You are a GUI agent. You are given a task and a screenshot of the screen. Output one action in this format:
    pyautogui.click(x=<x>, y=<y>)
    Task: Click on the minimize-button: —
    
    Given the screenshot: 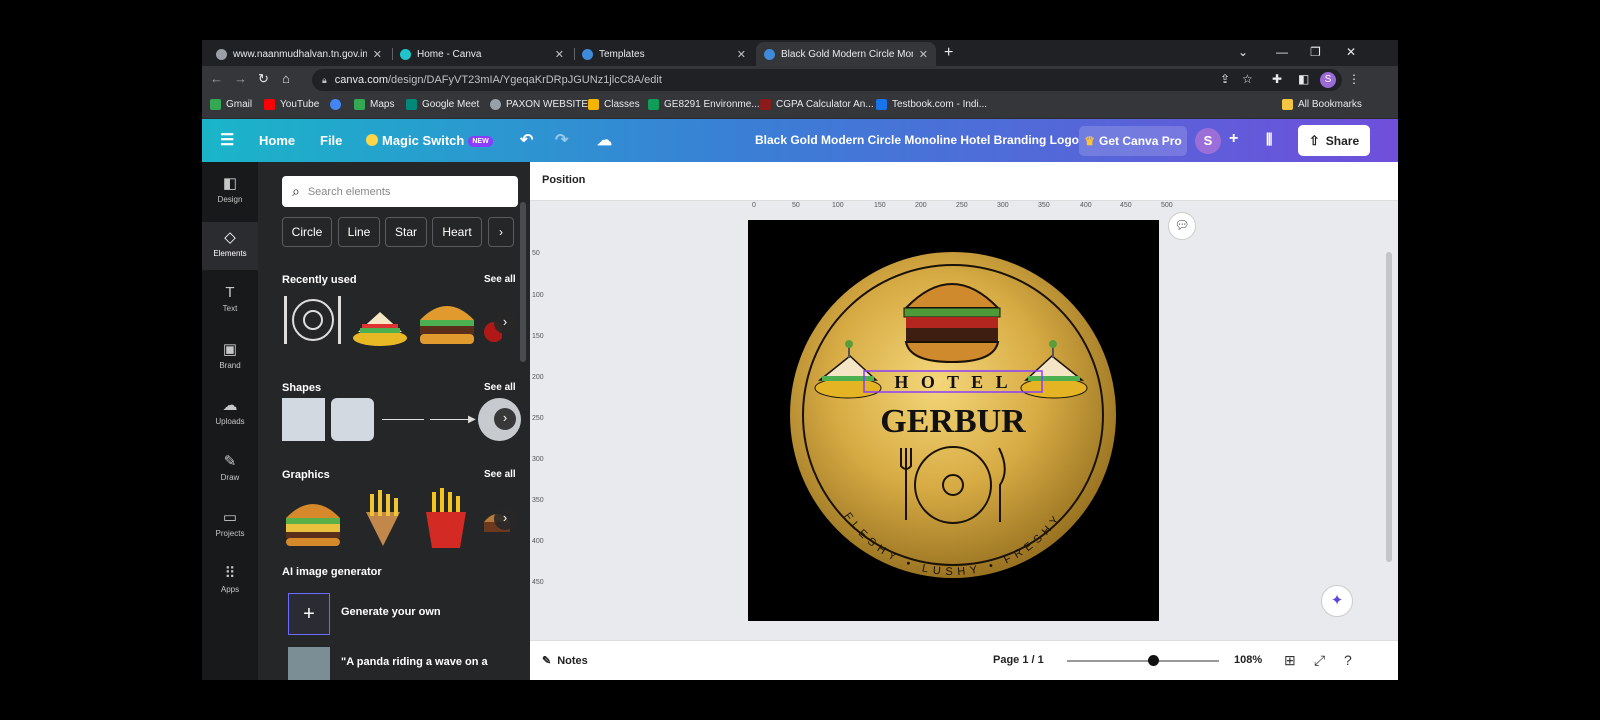 What is the action you would take?
    pyautogui.click(x=1282, y=52)
    